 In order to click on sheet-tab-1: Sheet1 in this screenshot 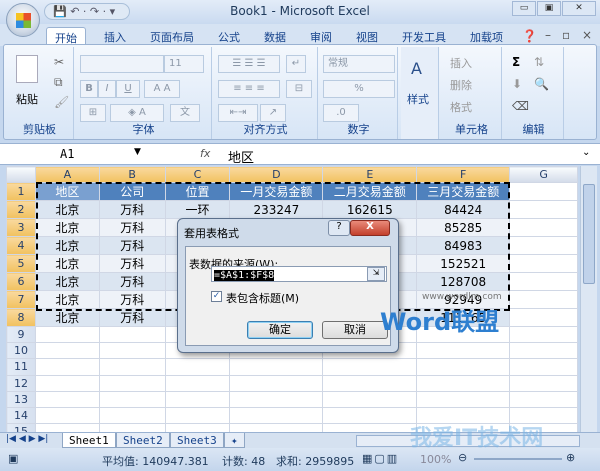, I will do `click(89, 440)`.